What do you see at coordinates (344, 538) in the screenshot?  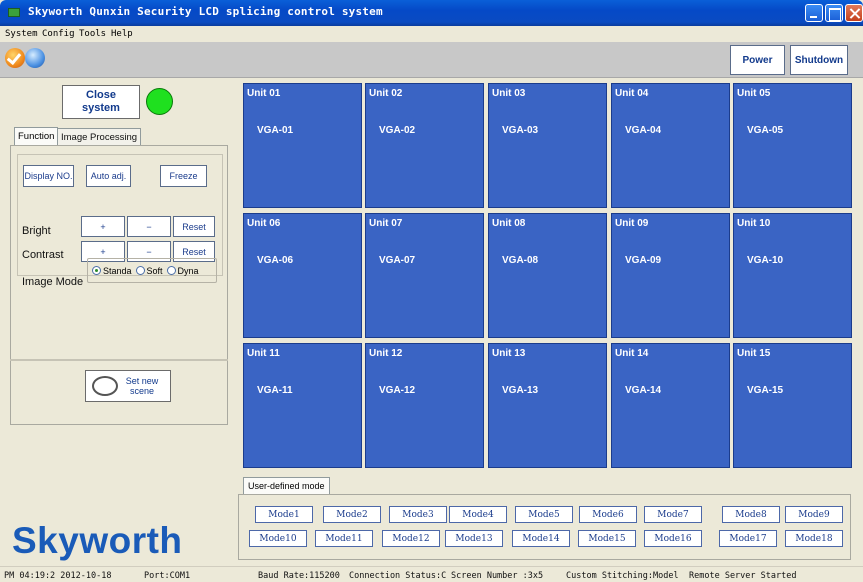 I see `mode-button: Mode11` at bounding box center [344, 538].